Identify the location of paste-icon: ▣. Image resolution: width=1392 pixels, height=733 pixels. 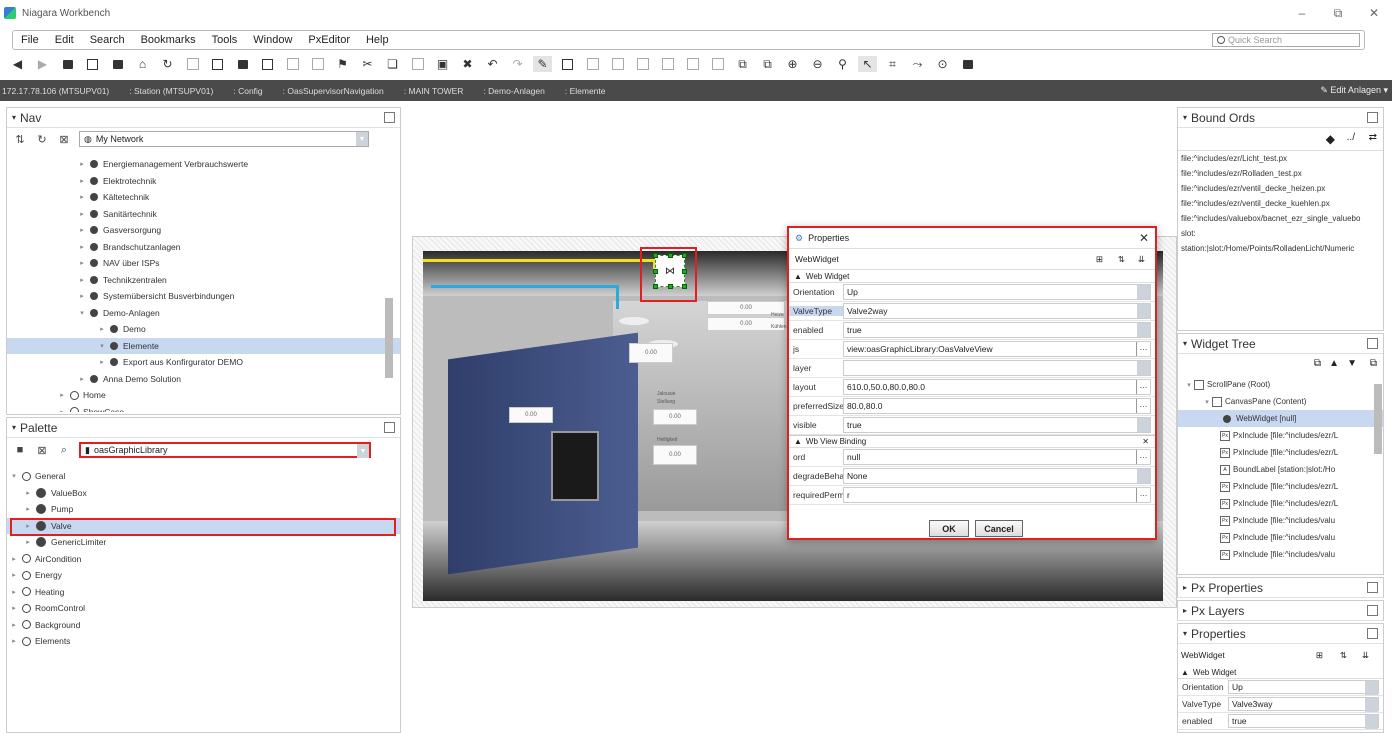
(442, 64).